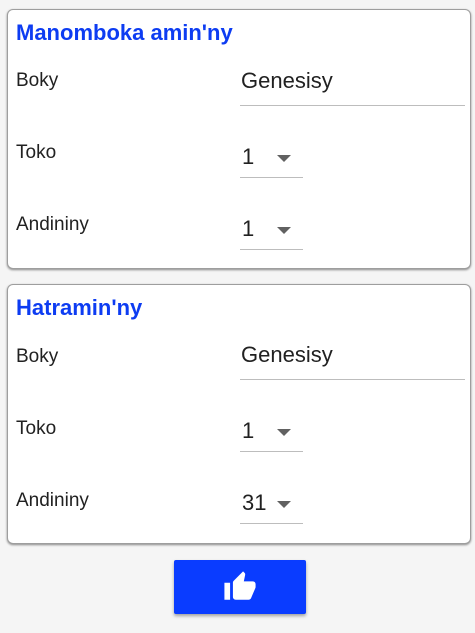  What do you see at coordinates (36, 152) in the screenshot?
I see `from-chapter-label: Toko` at bounding box center [36, 152].